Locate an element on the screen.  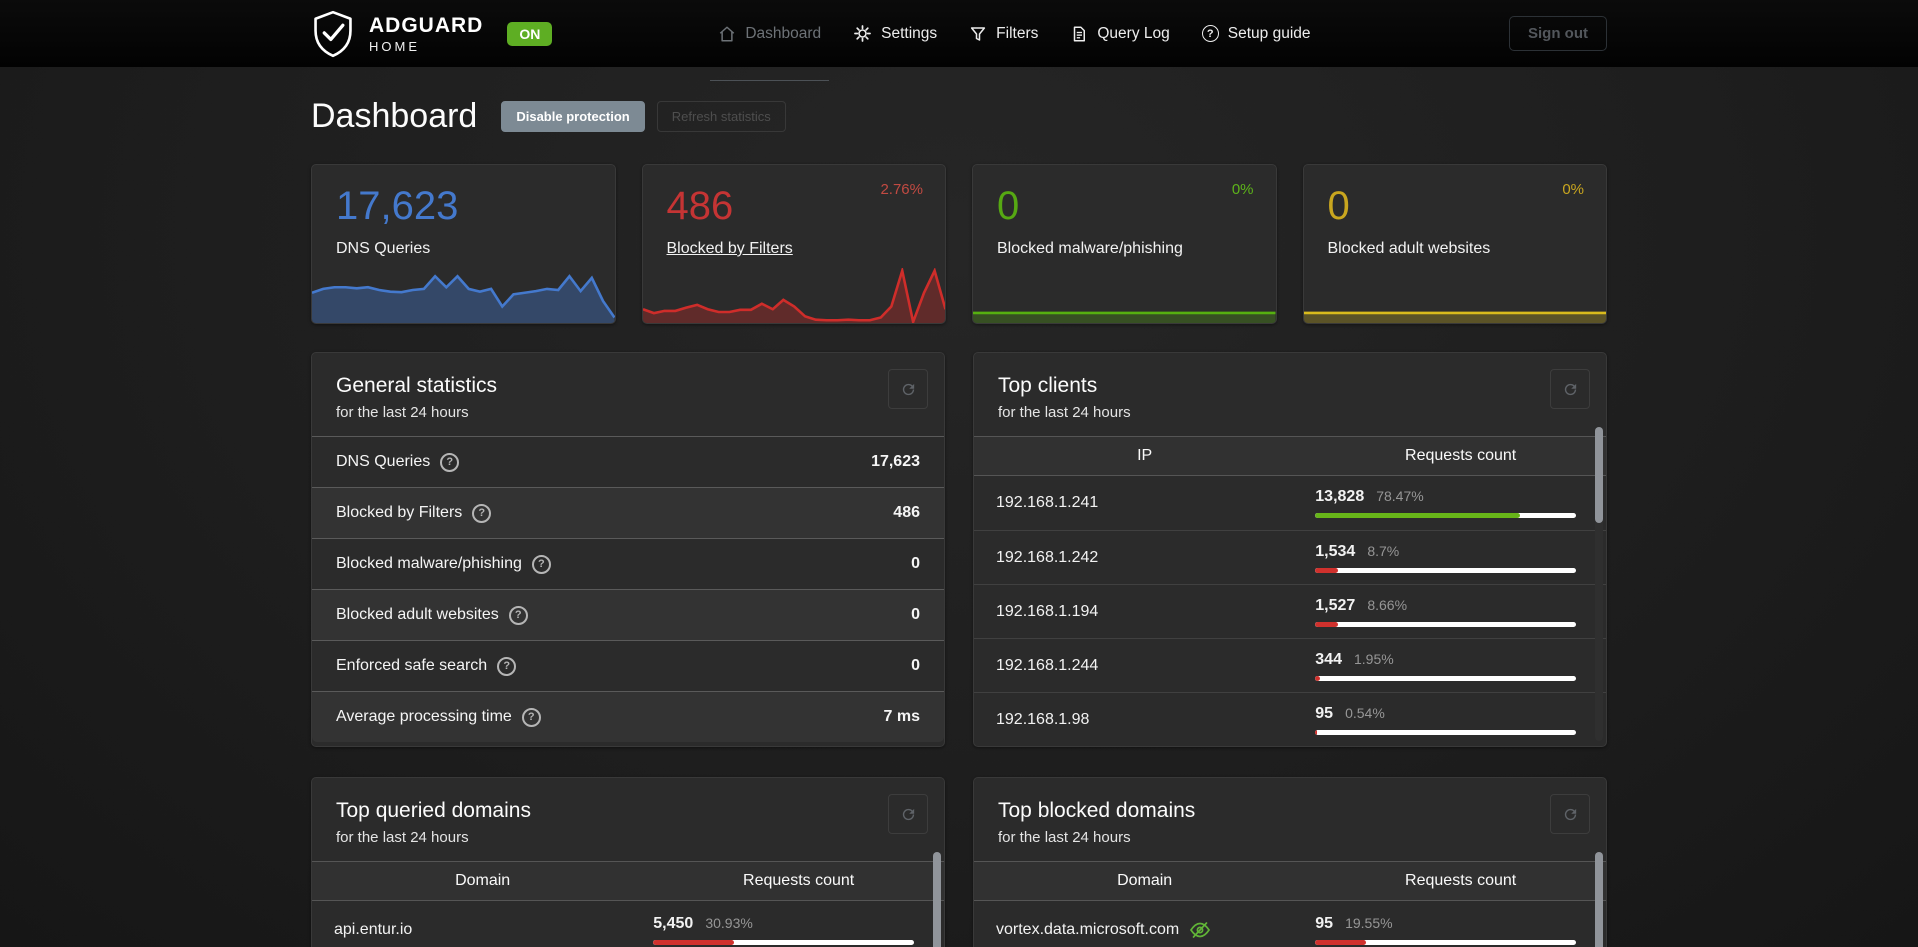
nav-item-setup-guide: ? Setup guide is located at coordinates (1256, 33).